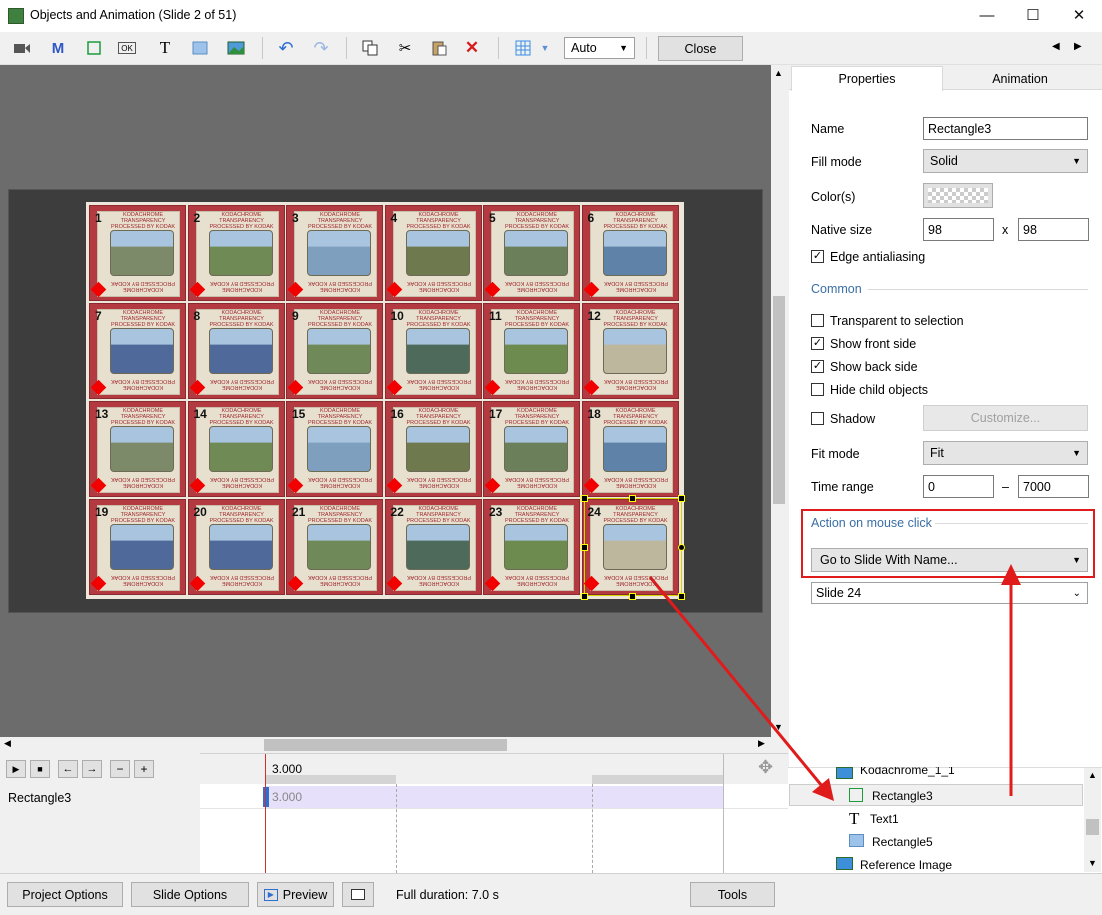 Image resolution: width=1102 pixels, height=915 pixels. Describe the element at coordinates (495, 797) in the screenshot. I see `timeline-bar` at that location.